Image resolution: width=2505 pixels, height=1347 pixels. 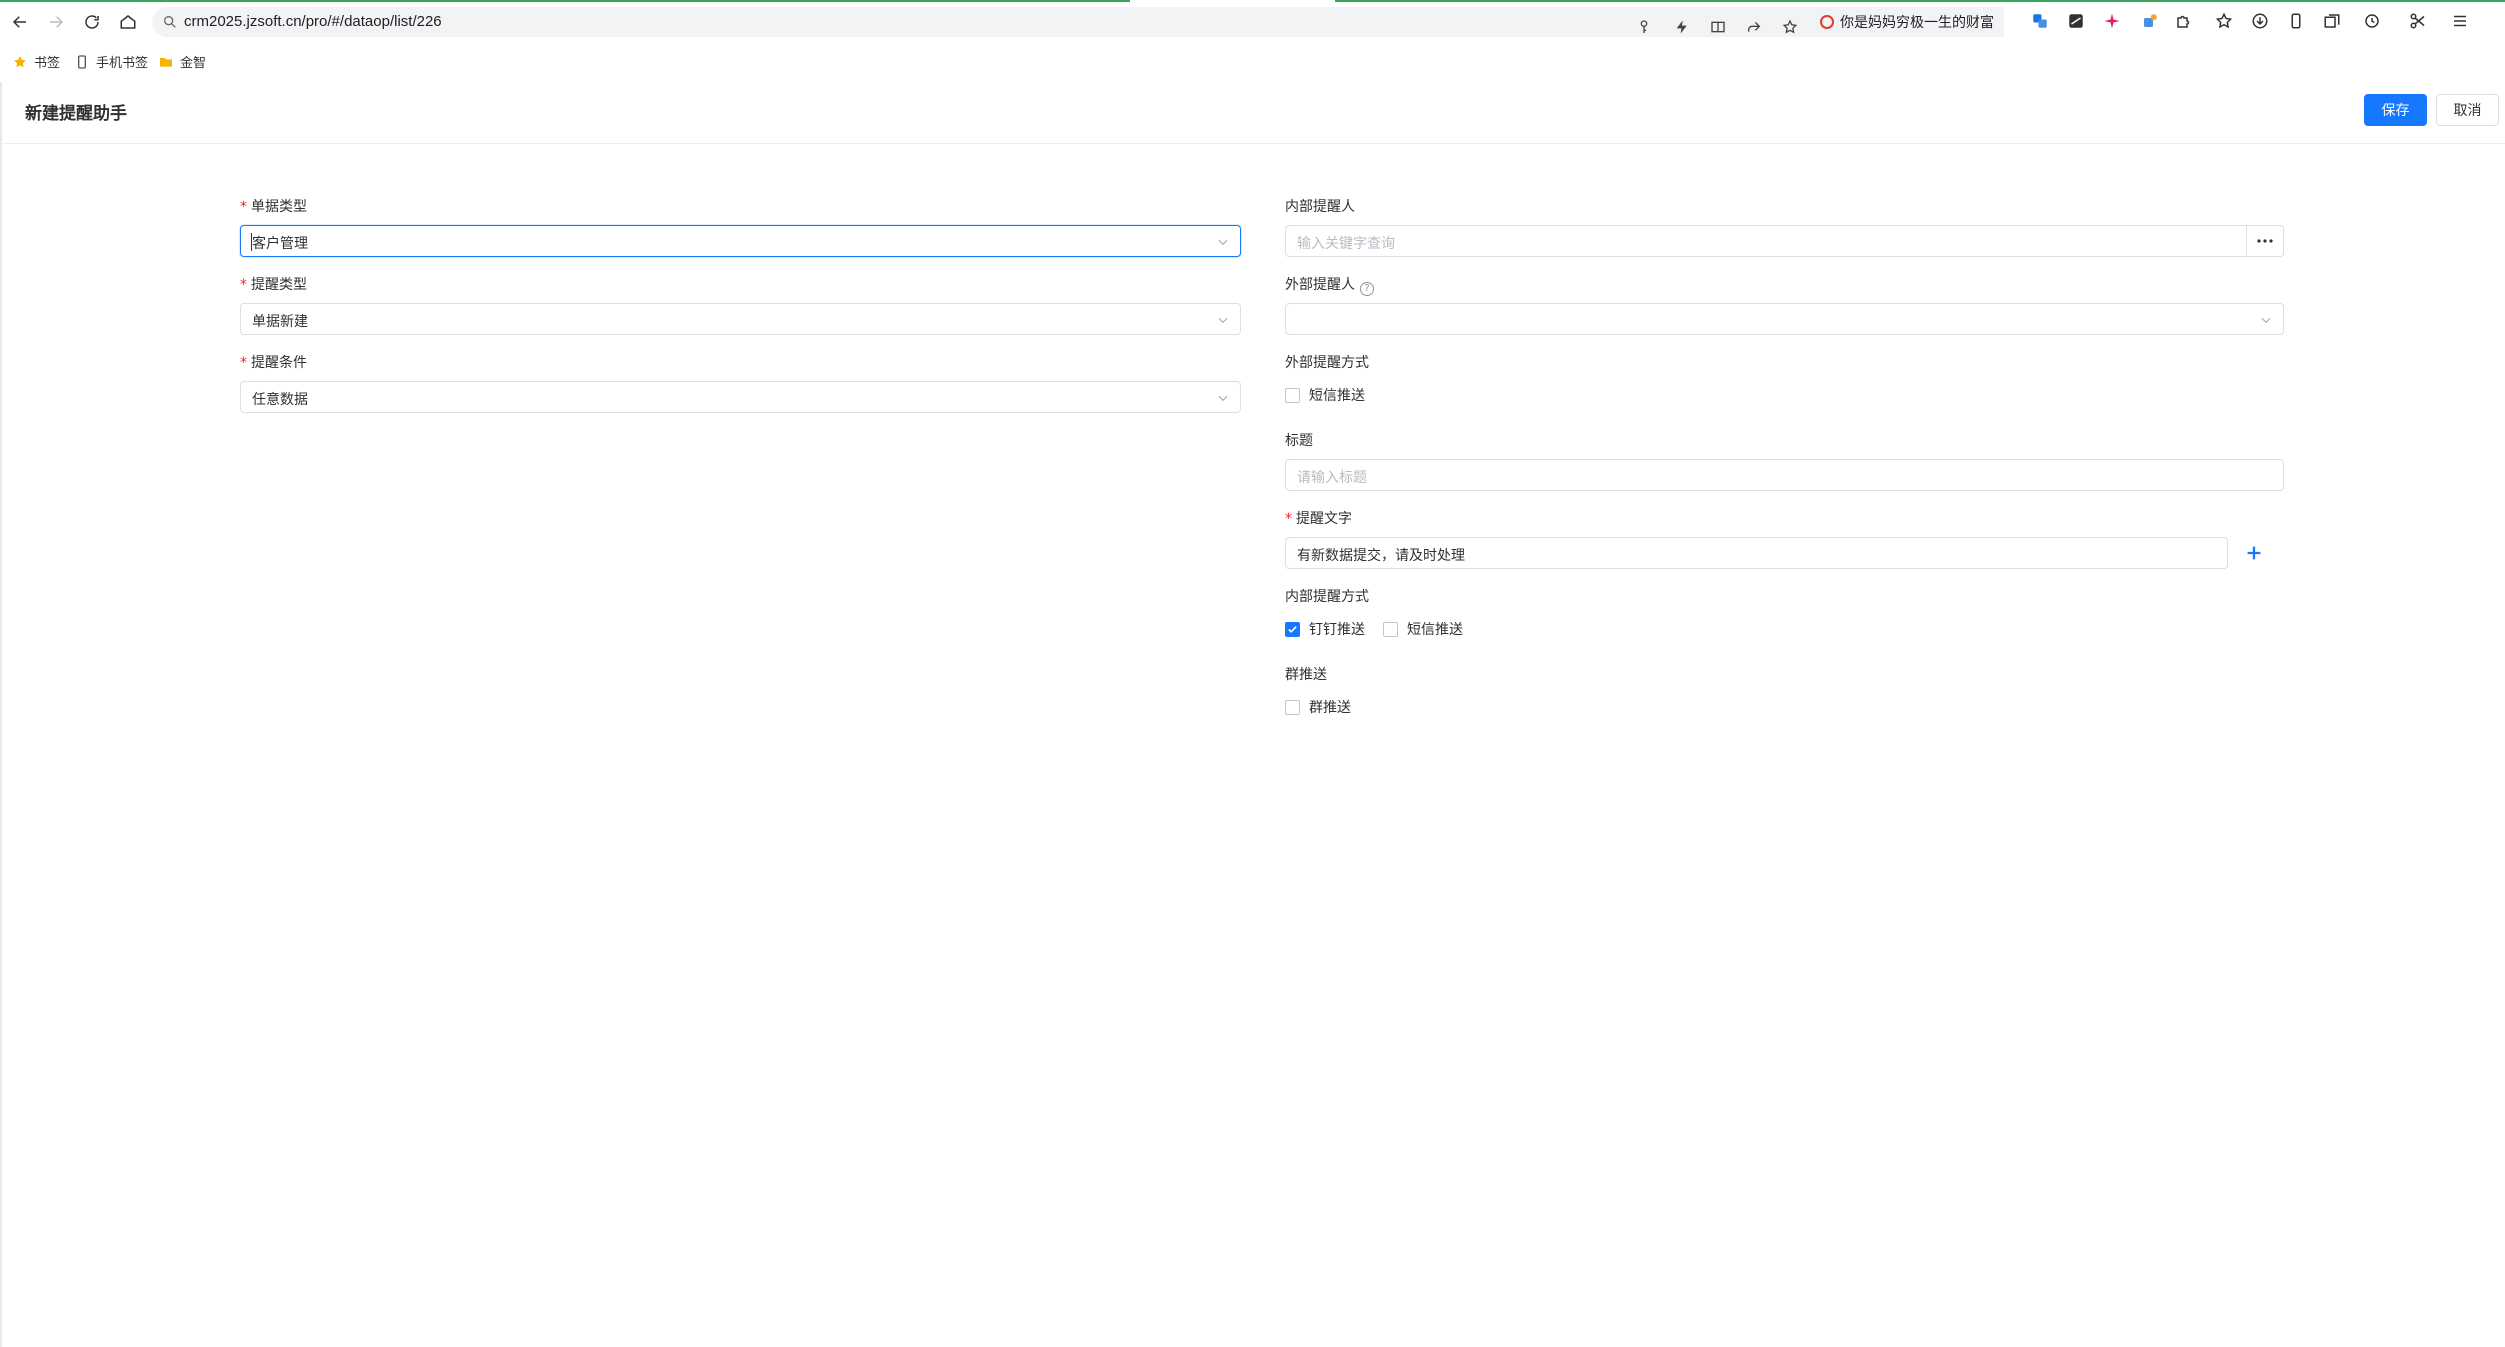 I want to click on key-icon, so click(x=1644, y=27).